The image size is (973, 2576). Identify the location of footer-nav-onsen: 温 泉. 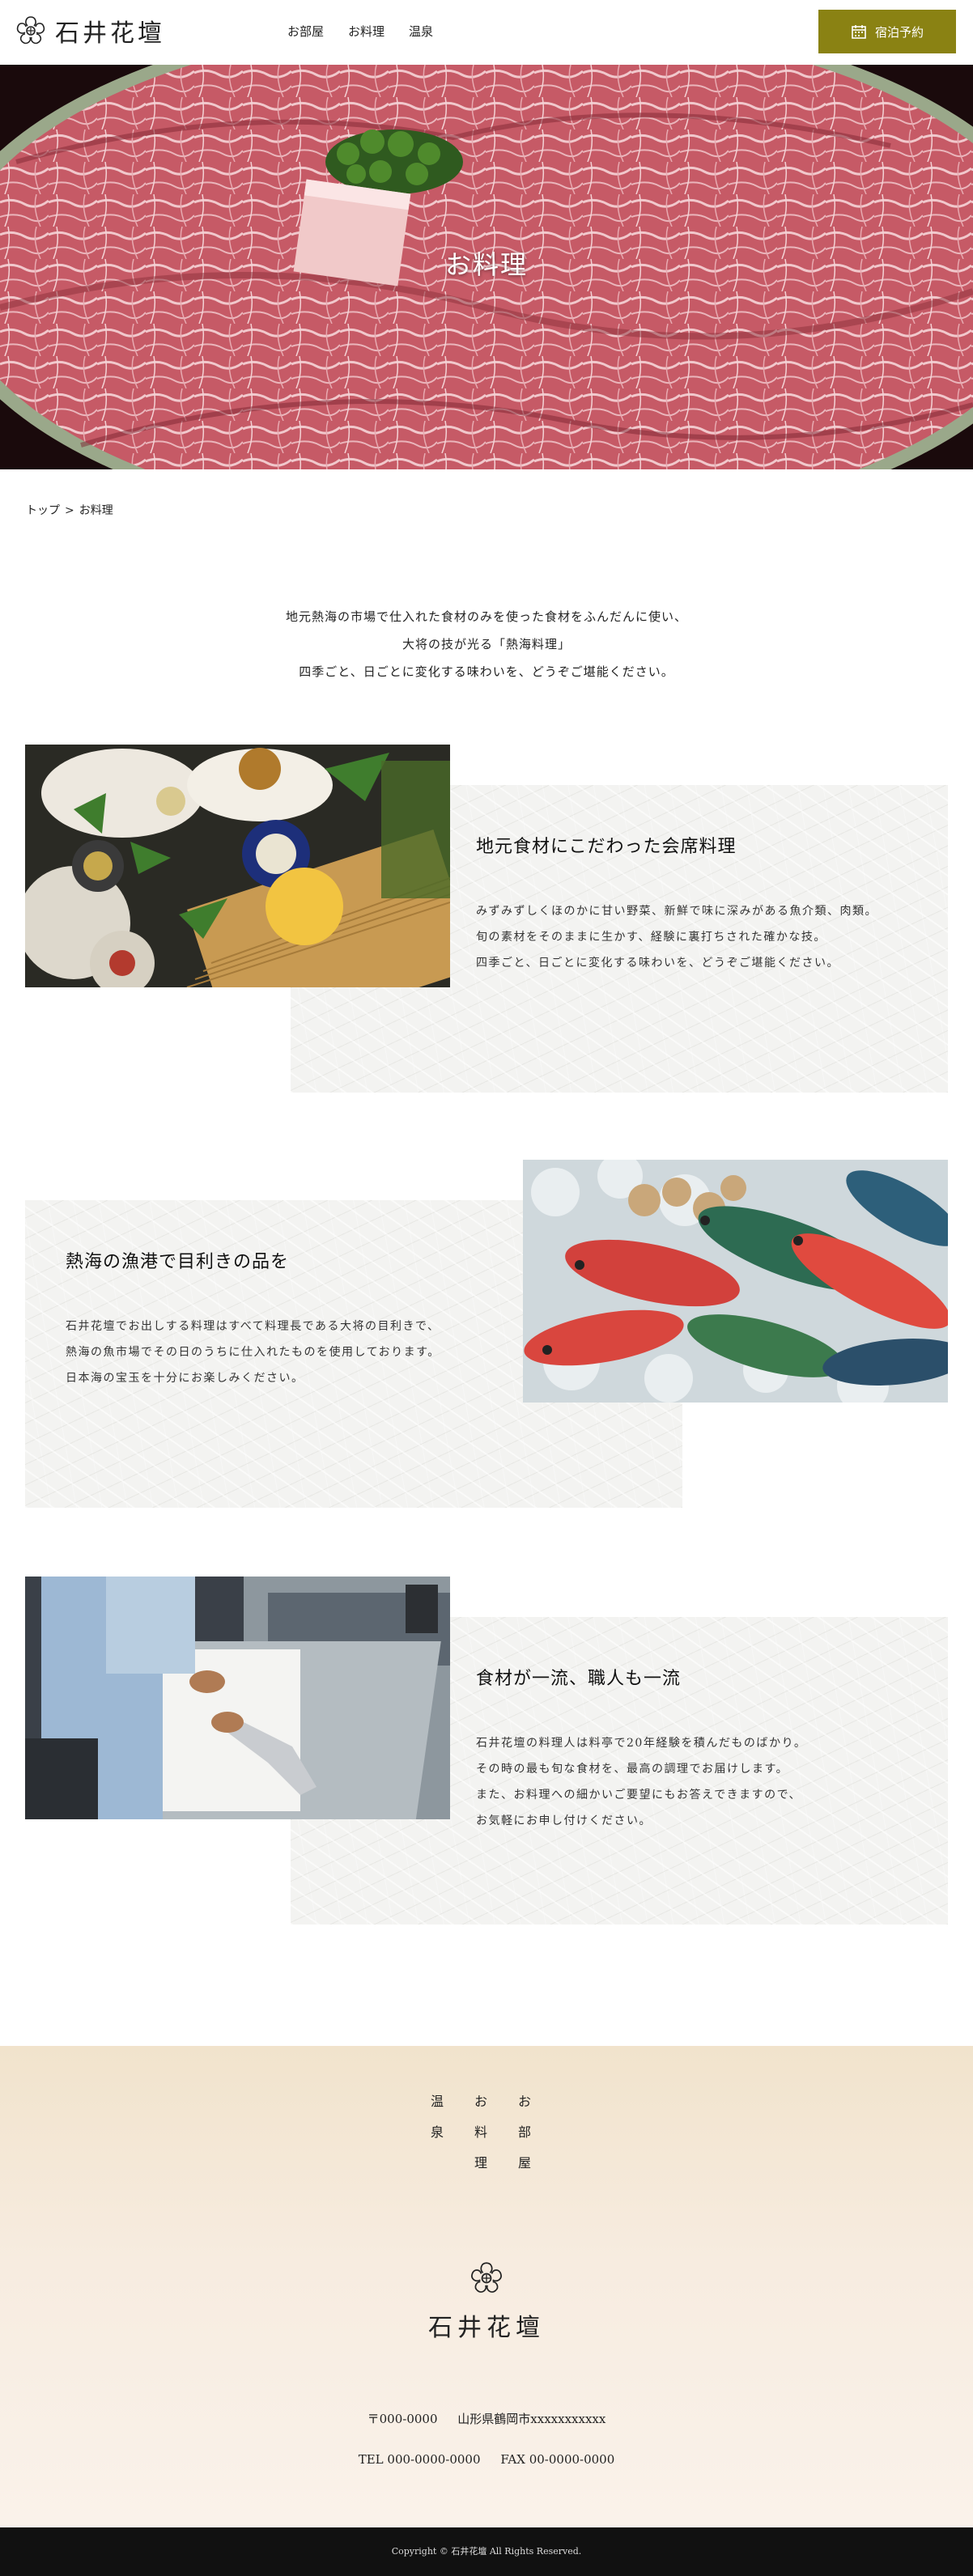
(437, 2130).